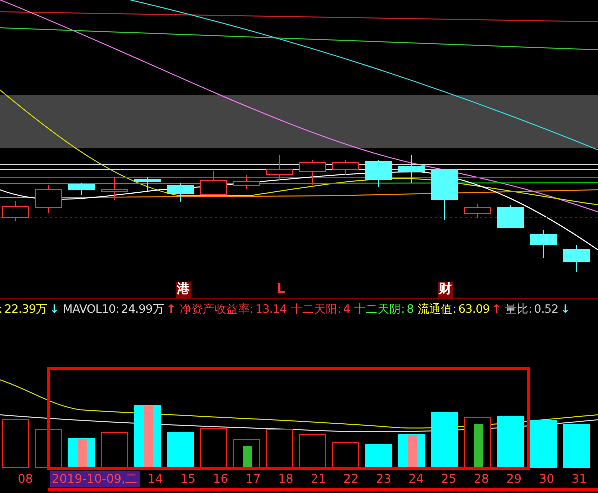 This screenshot has height=493, width=598. Describe the element at coordinates (416, 479) in the screenshot. I see `axis-label: 24` at that location.